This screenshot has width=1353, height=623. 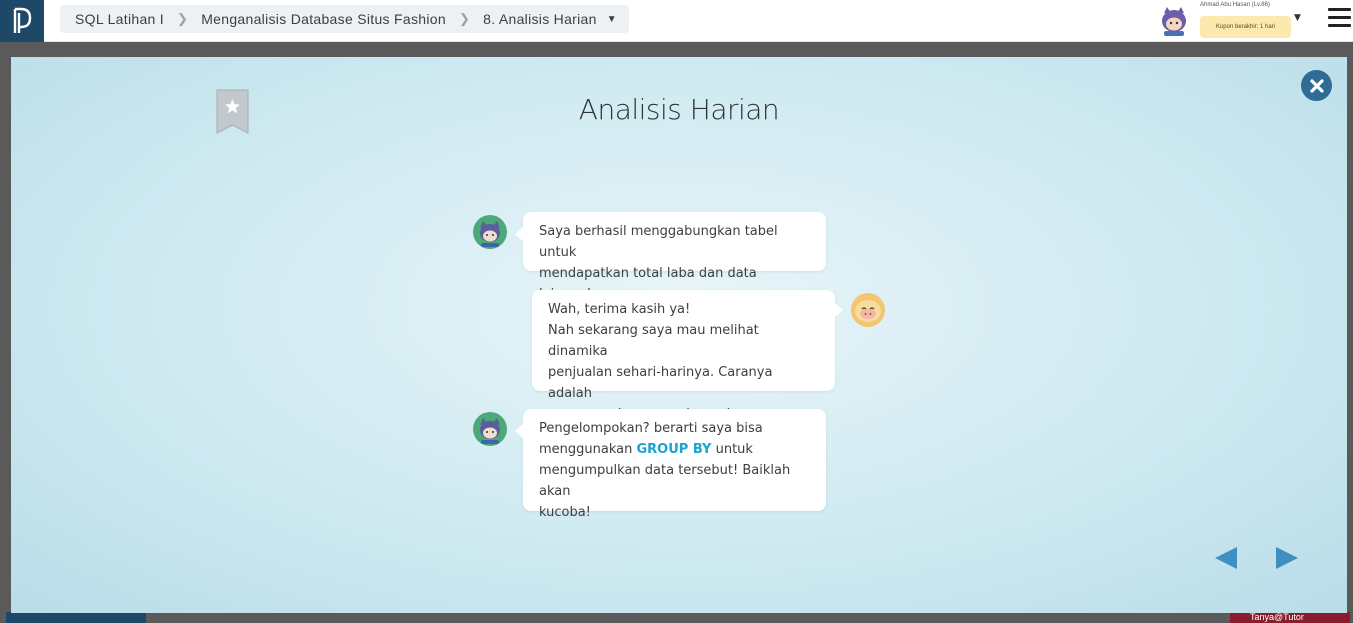 I want to click on message-line: penjualan sehari-harinya. Caranya adalah, so click(x=660, y=383).